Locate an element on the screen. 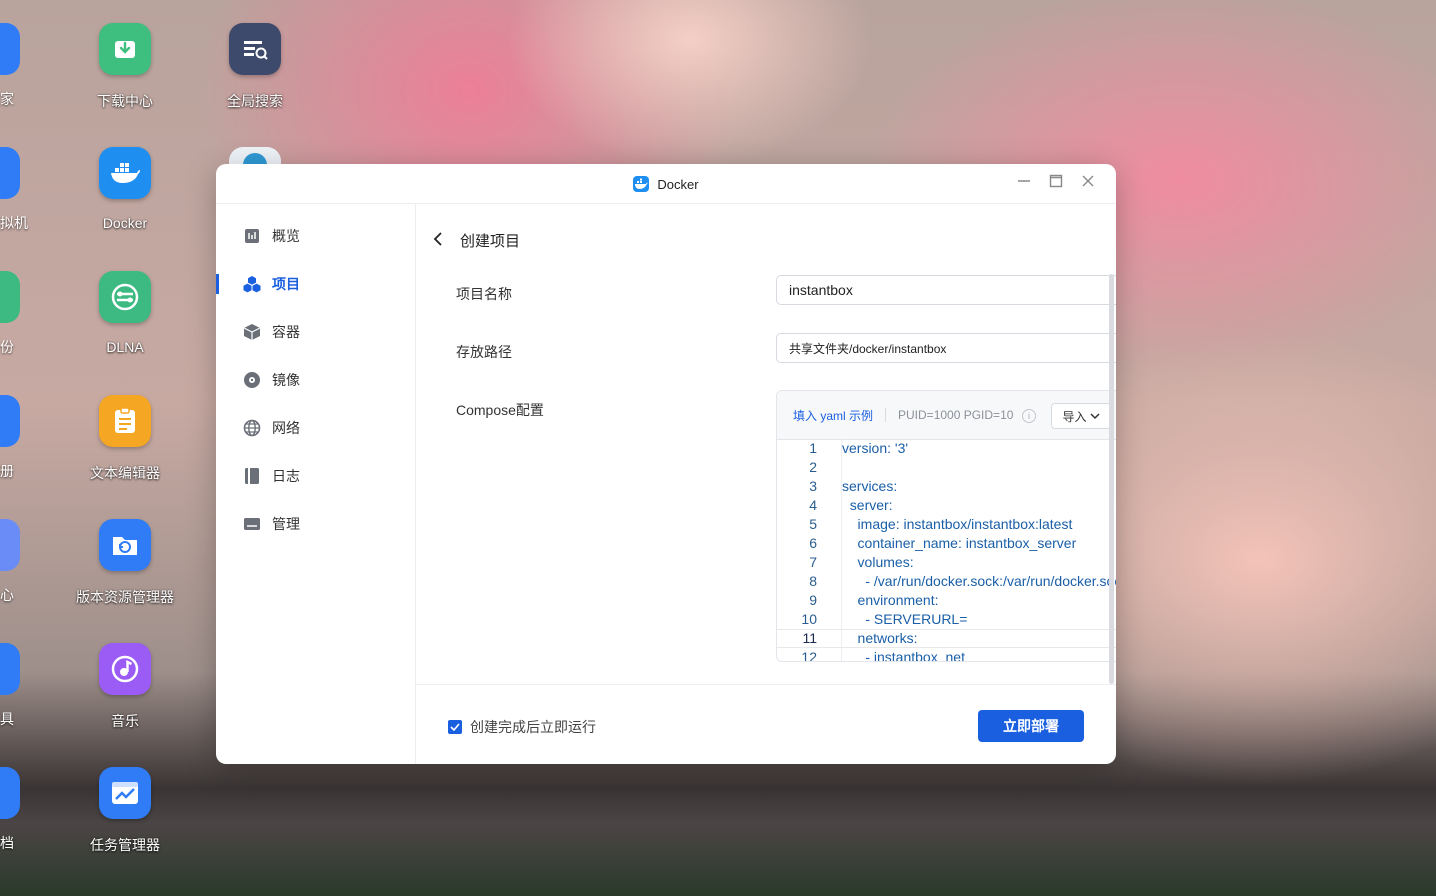 This screenshot has width=1436, height=896. window-title-text: Docker is located at coordinates (678, 184).